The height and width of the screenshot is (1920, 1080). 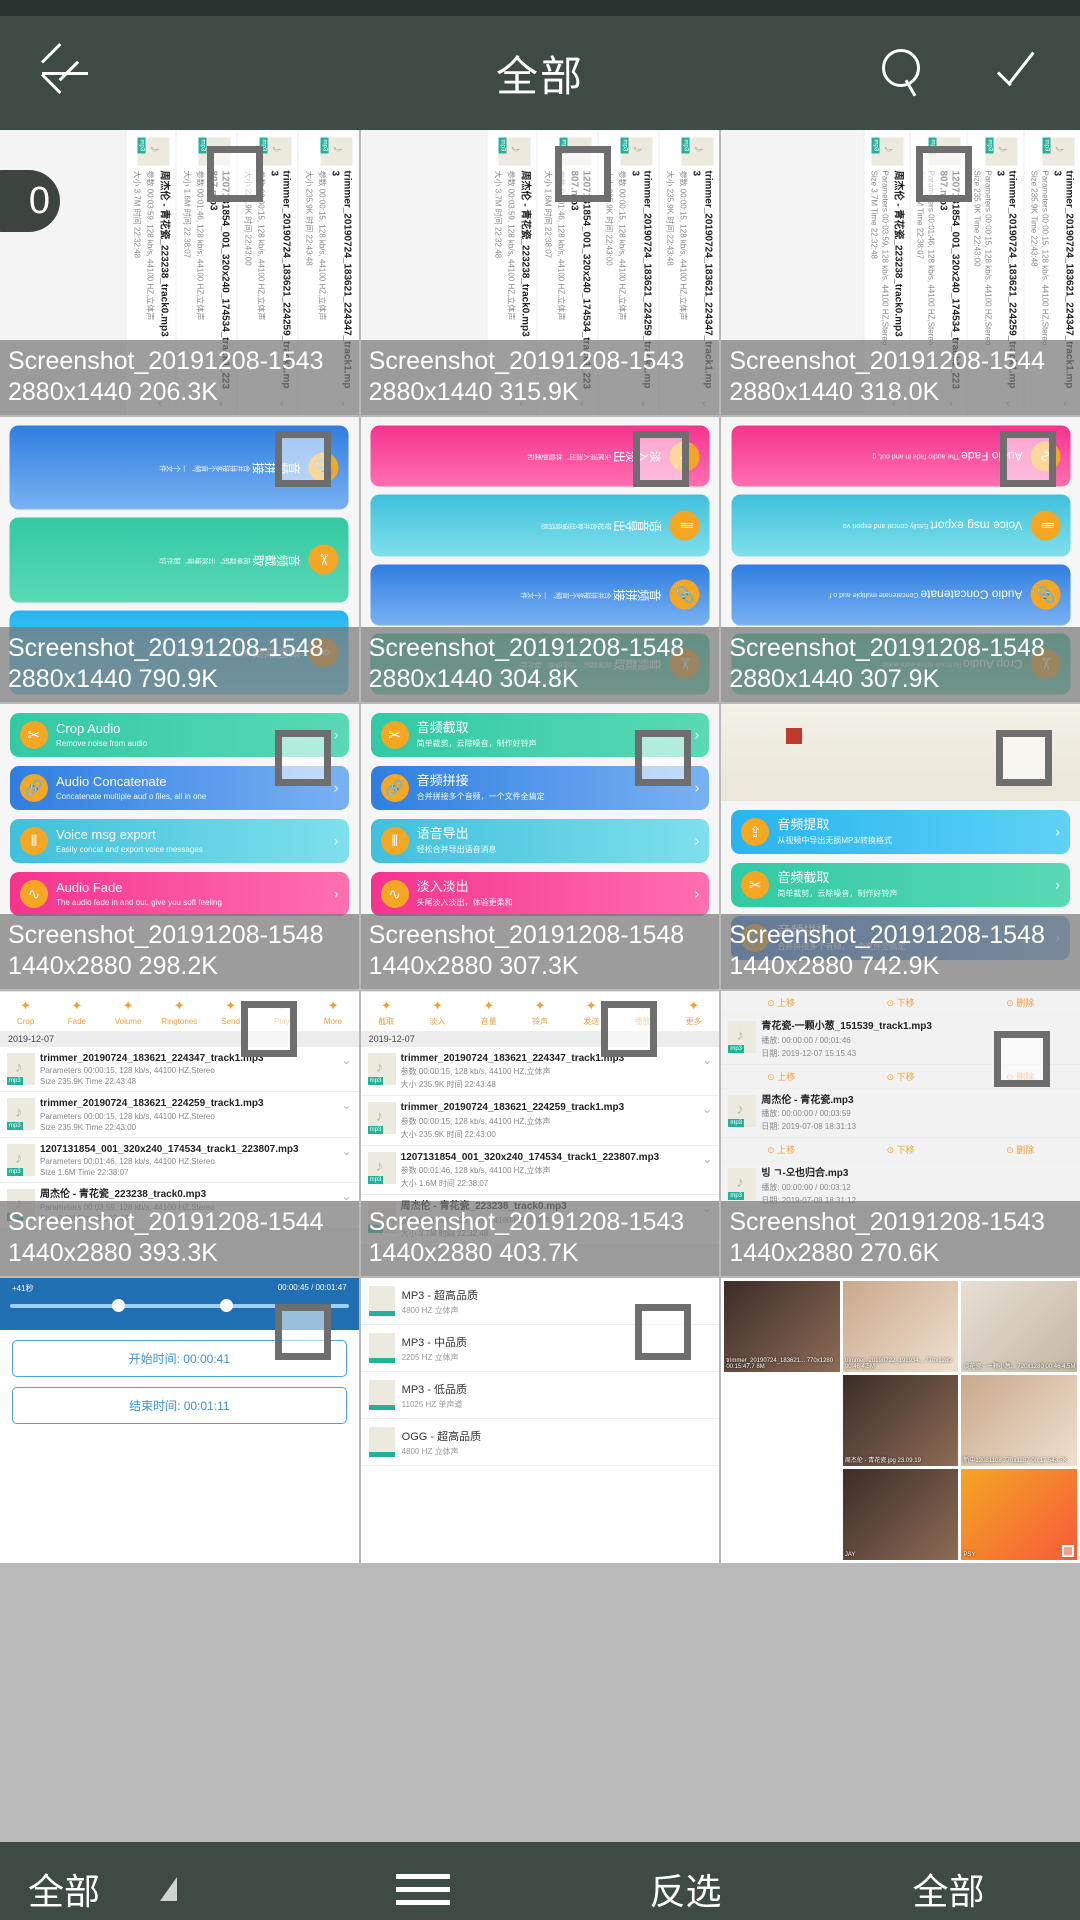 I want to click on toolbar-Fade: ✦ Fade, so click(x=76, y=1012).